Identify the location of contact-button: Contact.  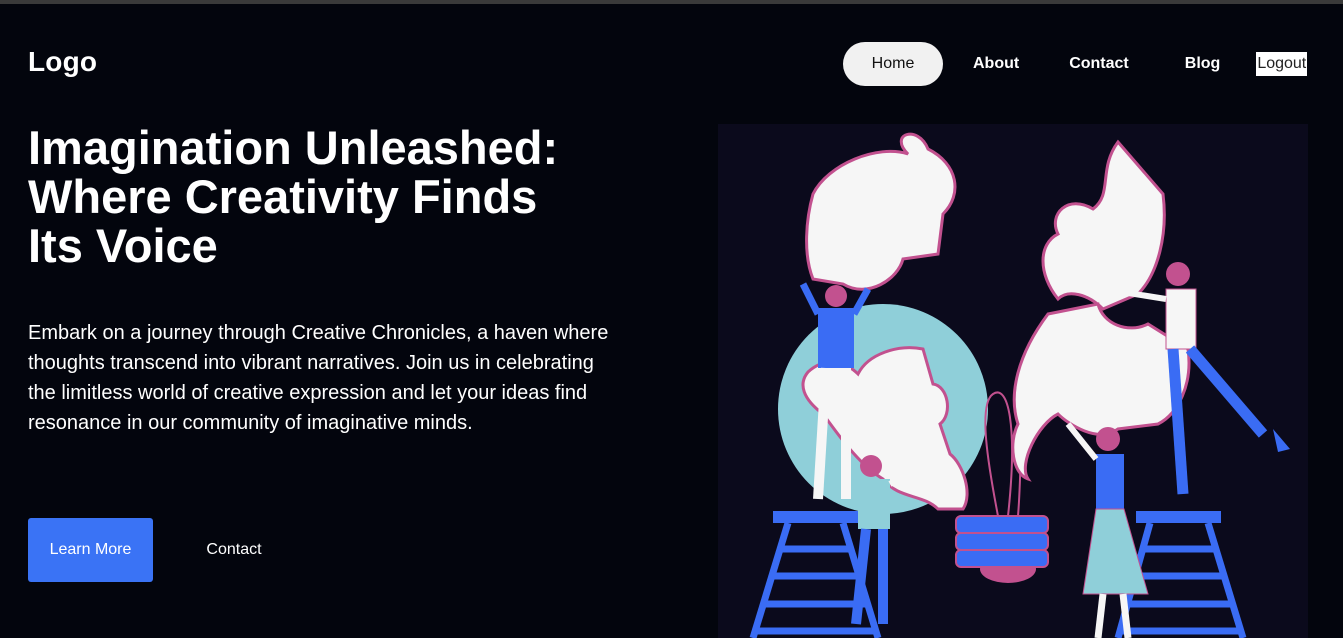
(234, 550).